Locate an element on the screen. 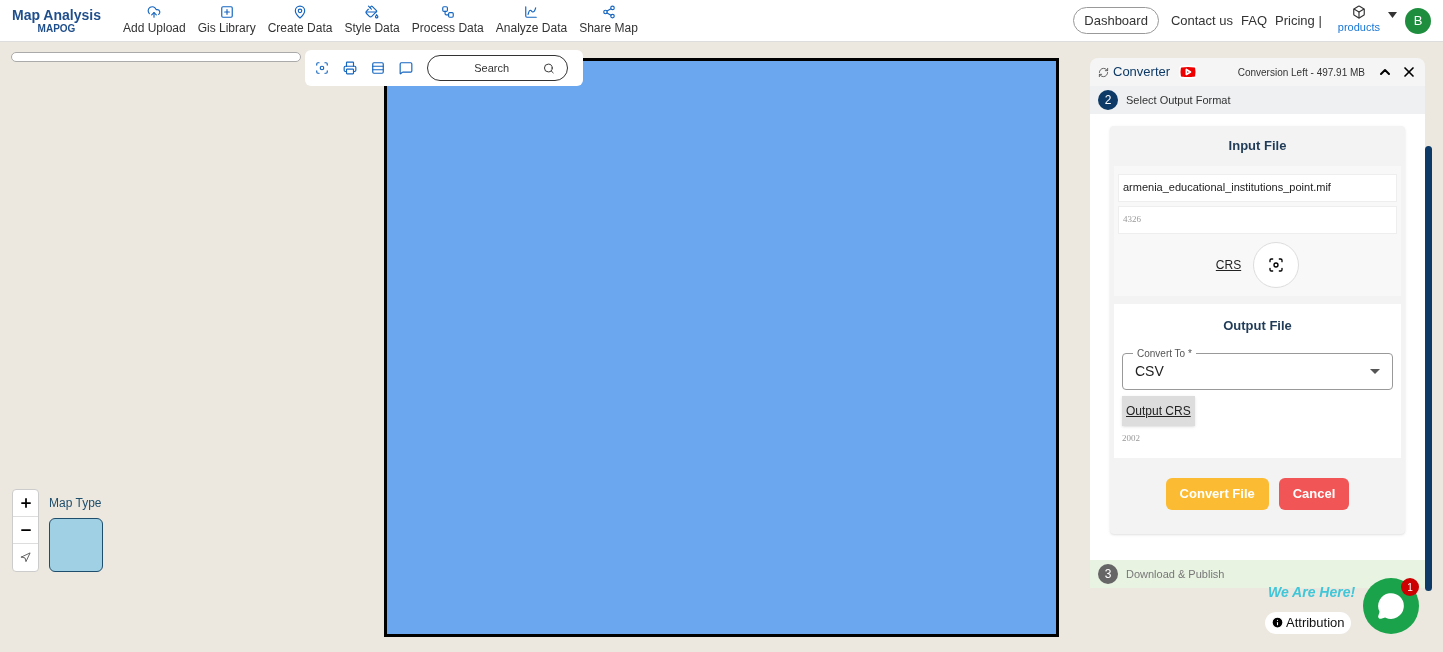 The height and width of the screenshot is (652, 1443). output-crs-code: 2002 is located at coordinates (1131, 438).